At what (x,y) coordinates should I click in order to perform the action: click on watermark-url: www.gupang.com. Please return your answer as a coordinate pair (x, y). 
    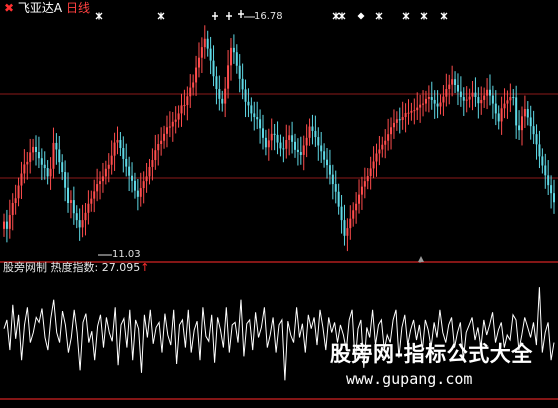
    Looking at the image, I should click on (409, 379).